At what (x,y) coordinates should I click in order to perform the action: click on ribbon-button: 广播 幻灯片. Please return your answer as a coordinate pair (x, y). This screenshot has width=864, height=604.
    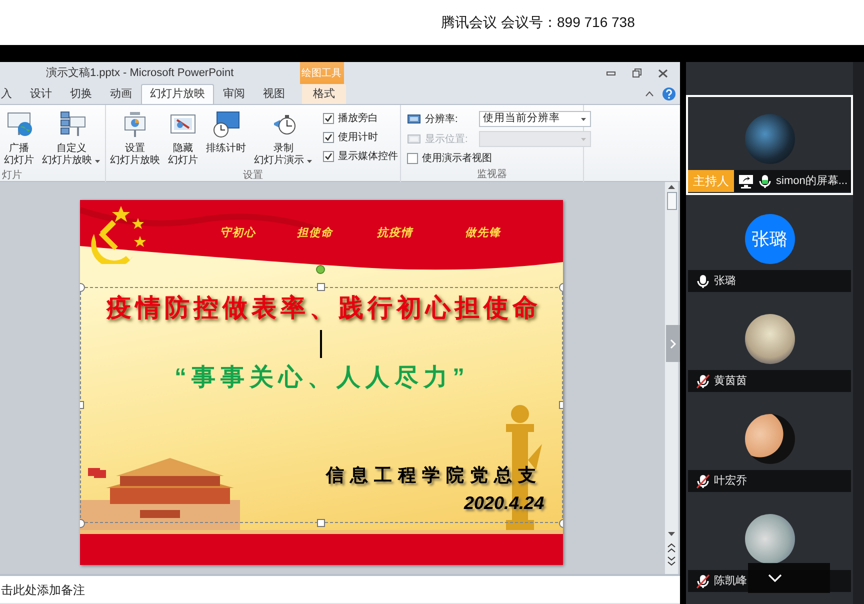
    Looking at the image, I should click on (19, 139).